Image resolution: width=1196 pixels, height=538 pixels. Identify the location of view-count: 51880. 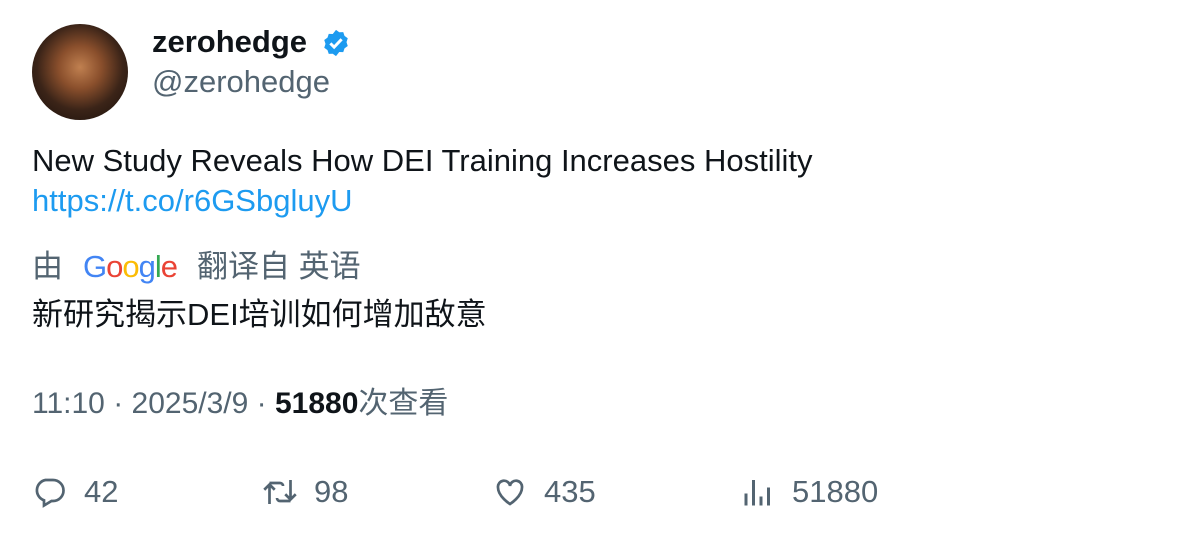
(316, 403).